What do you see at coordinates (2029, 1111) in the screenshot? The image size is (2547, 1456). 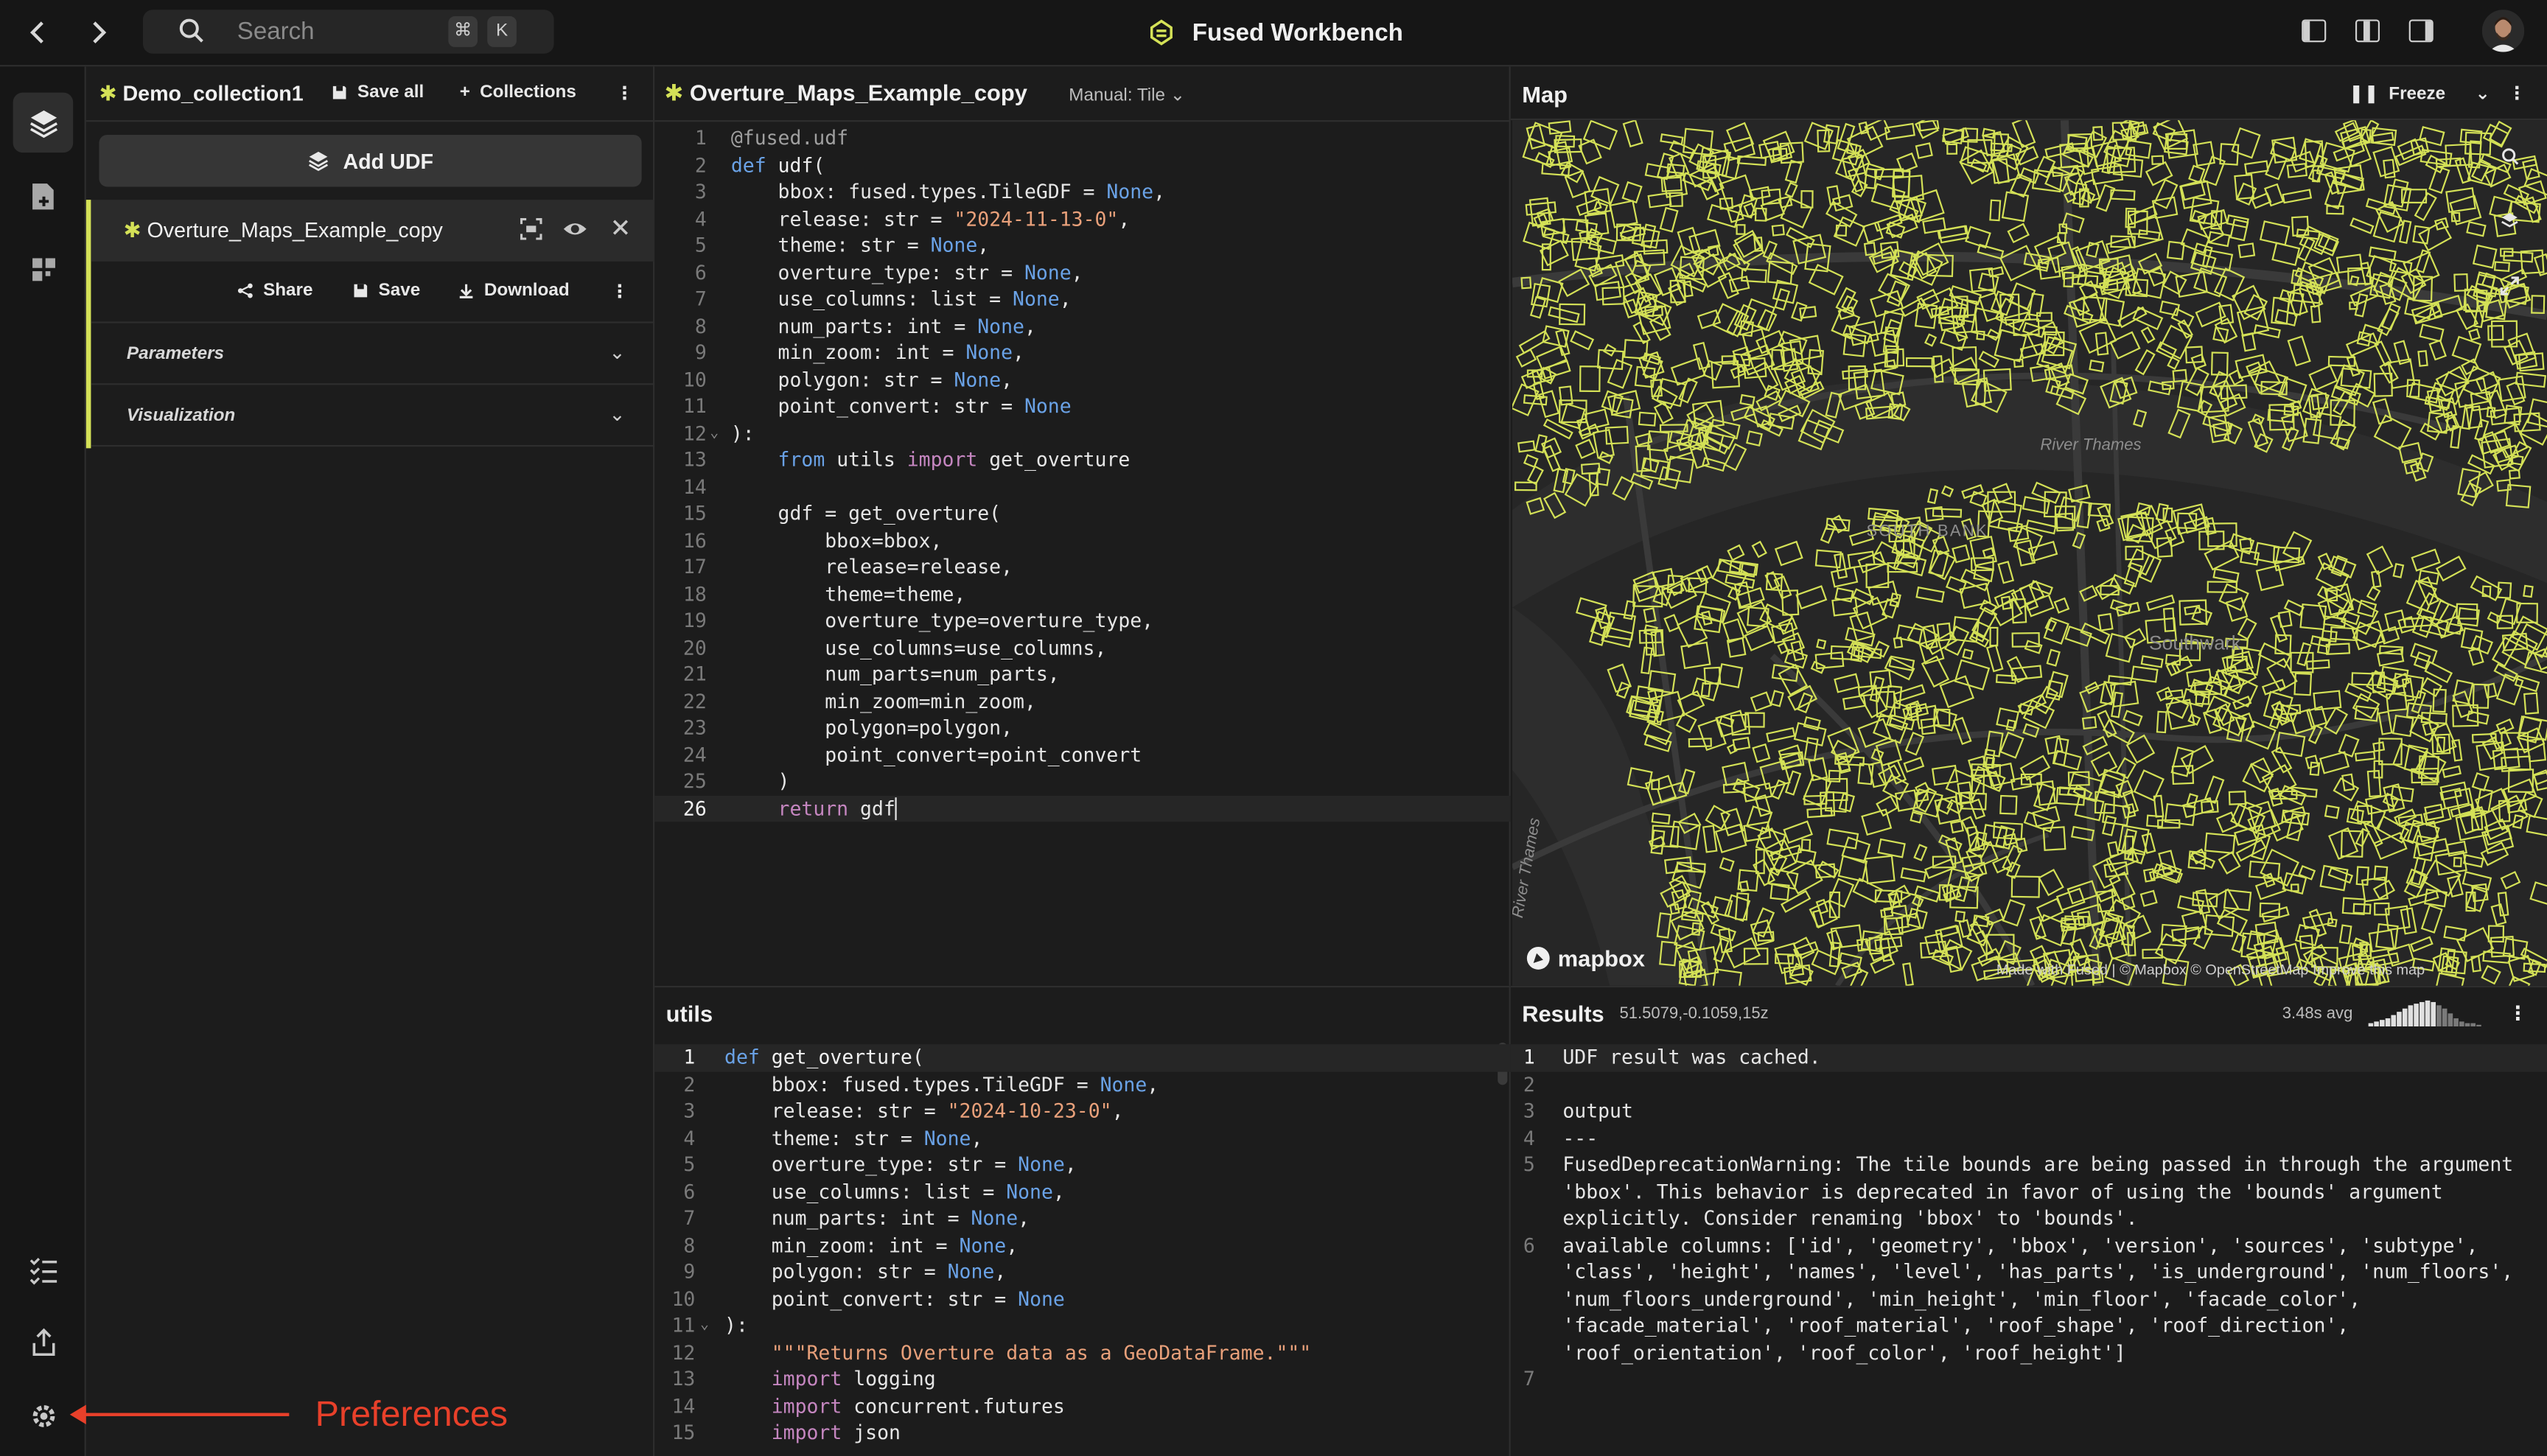 I see `results-line: 3 output` at bounding box center [2029, 1111].